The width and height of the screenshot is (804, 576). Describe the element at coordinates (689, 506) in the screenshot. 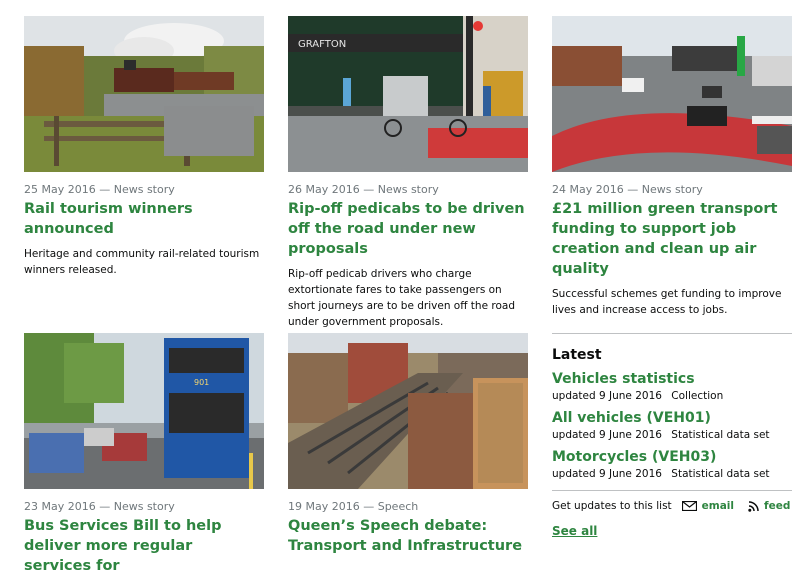

I see `email-icon` at that location.